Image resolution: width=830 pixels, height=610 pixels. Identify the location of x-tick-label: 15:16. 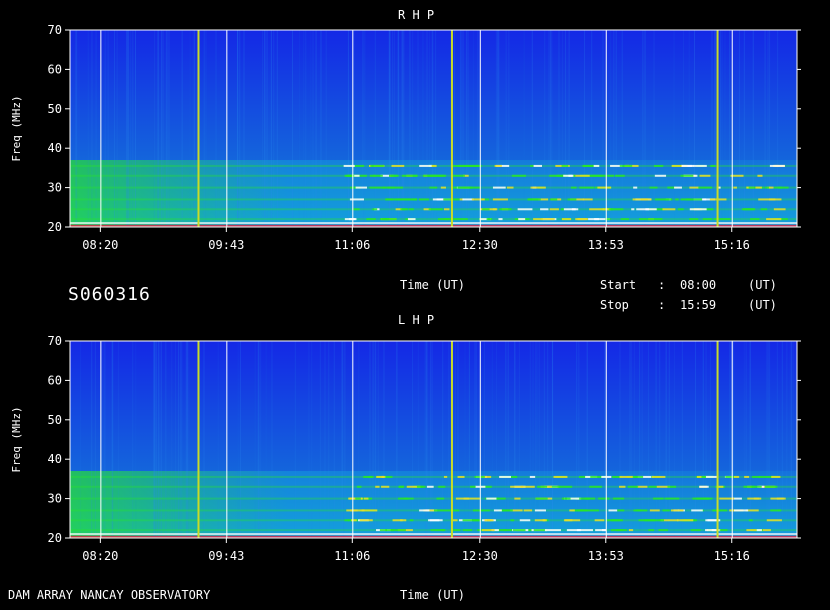
(732, 245).